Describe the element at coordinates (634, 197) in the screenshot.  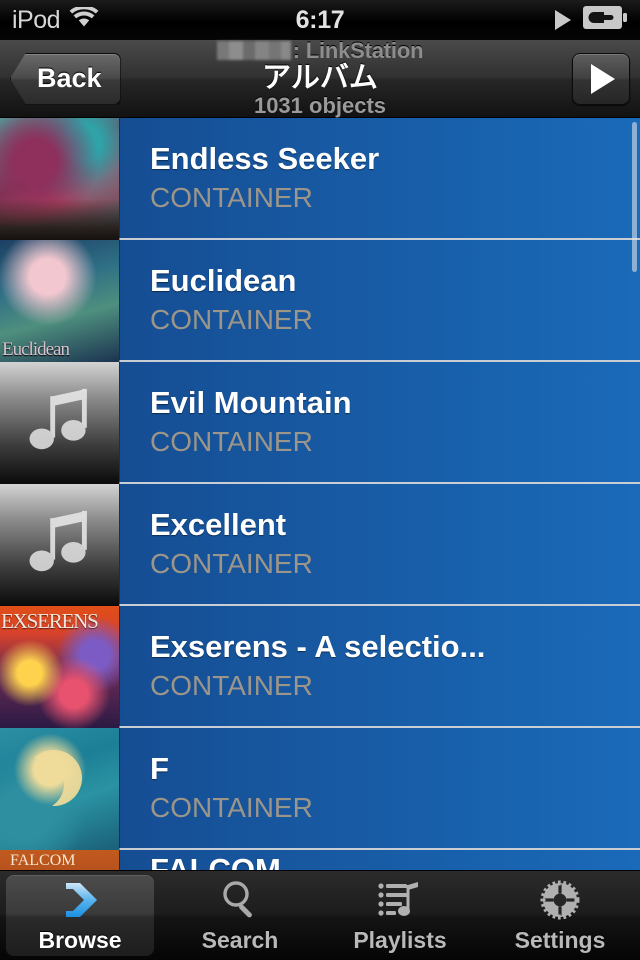
I see `scrollbar` at that location.